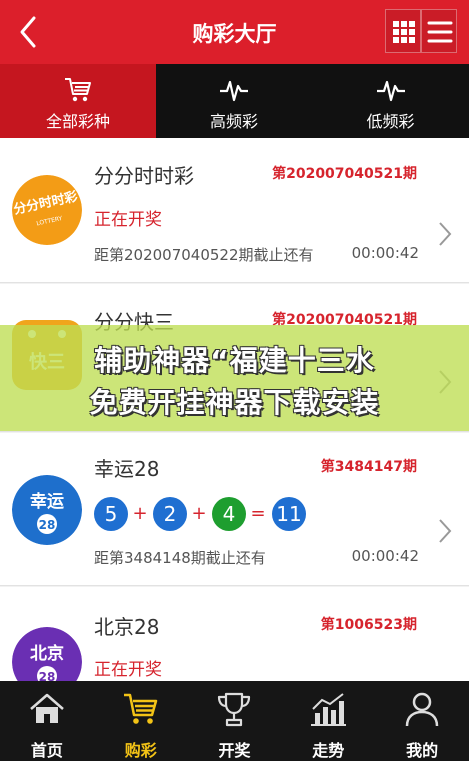  I want to click on grid-view-button, so click(403, 31).